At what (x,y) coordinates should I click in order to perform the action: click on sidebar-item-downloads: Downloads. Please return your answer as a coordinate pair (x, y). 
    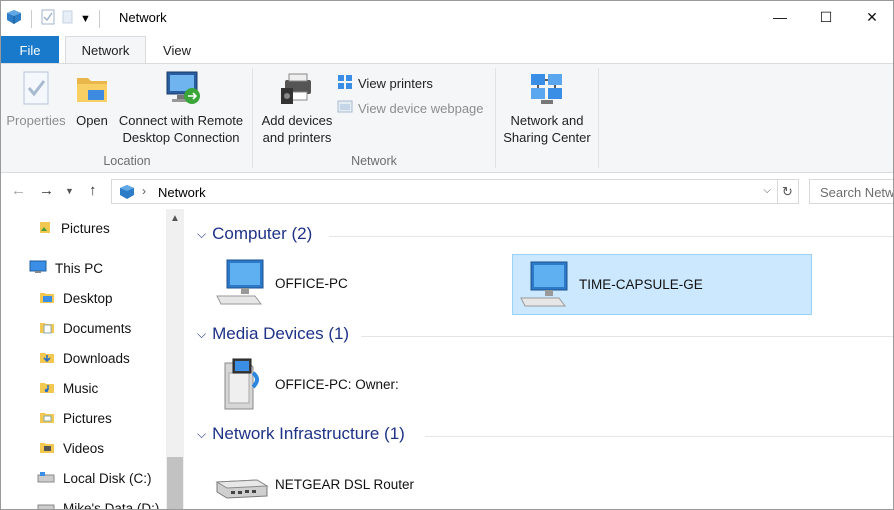
    Looking at the image, I should click on (84, 358).